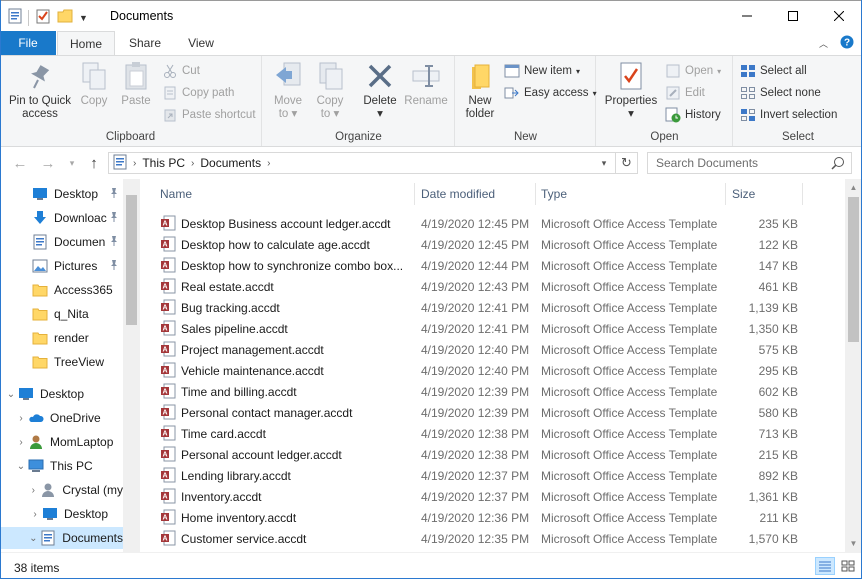 The height and width of the screenshot is (579, 862). I want to click on minimize-button, so click(747, 16).